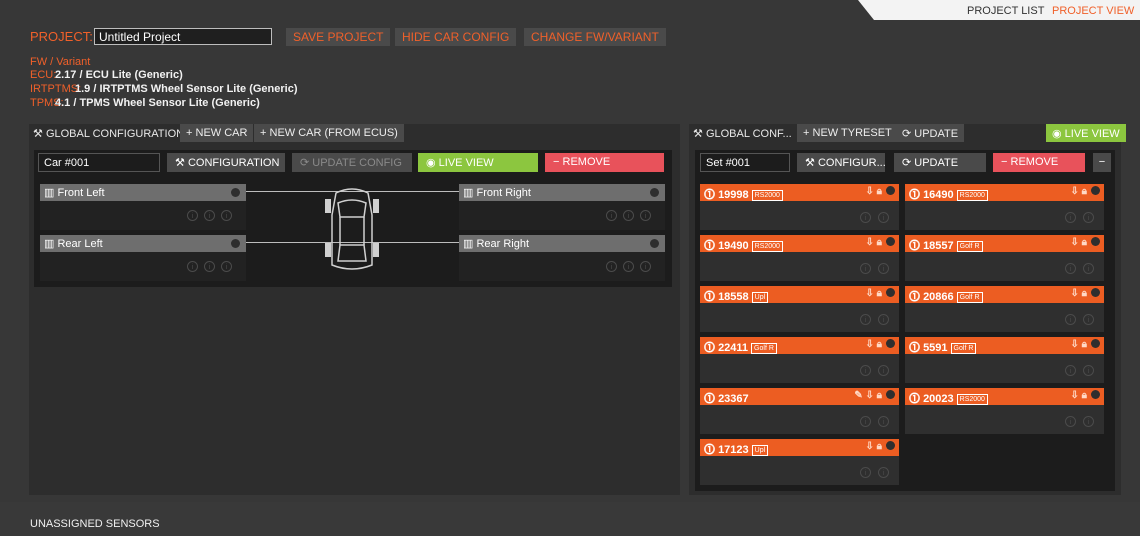  What do you see at coordinates (143, 258) in the screenshot?
I see `wheel-rear-left: ▥ Rear Left i i i` at bounding box center [143, 258].